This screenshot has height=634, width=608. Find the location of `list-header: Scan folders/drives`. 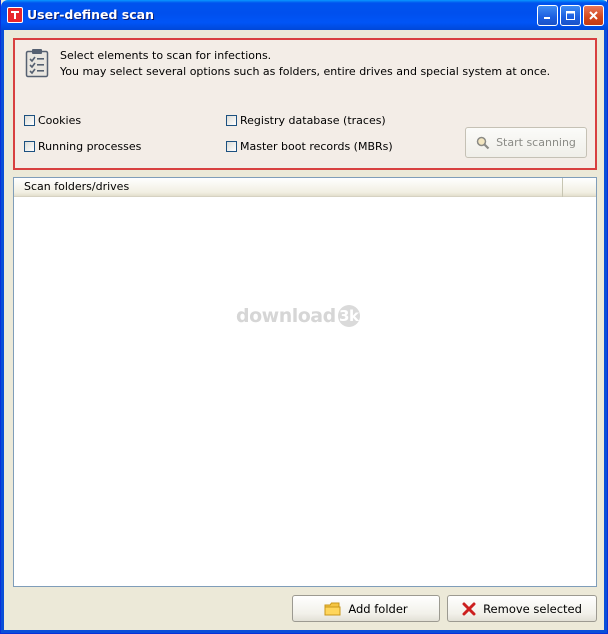

list-header: Scan folders/drives is located at coordinates (305, 187).